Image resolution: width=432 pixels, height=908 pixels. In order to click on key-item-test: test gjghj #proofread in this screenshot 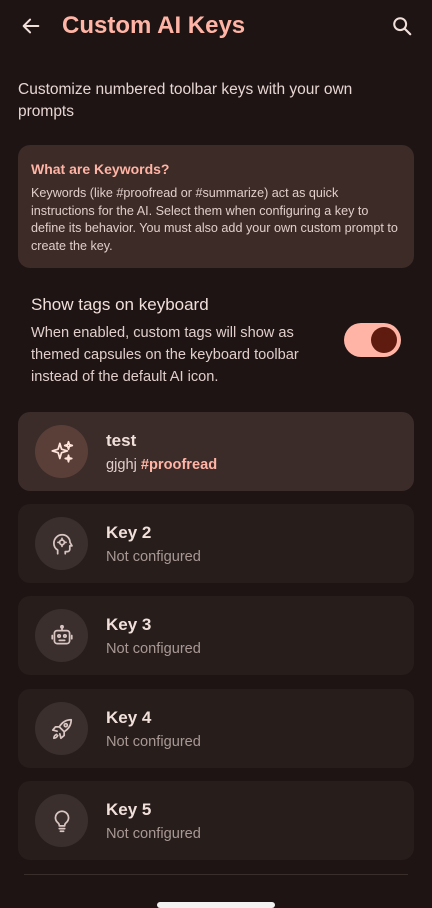, I will do `click(216, 451)`.